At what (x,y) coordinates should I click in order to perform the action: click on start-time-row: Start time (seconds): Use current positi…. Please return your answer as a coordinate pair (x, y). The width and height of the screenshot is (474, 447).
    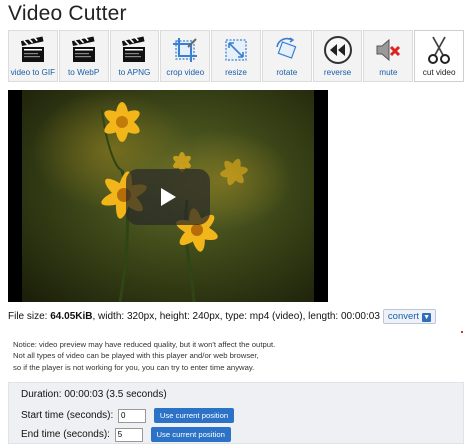
    Looking at the image, I should click on (128, 415).